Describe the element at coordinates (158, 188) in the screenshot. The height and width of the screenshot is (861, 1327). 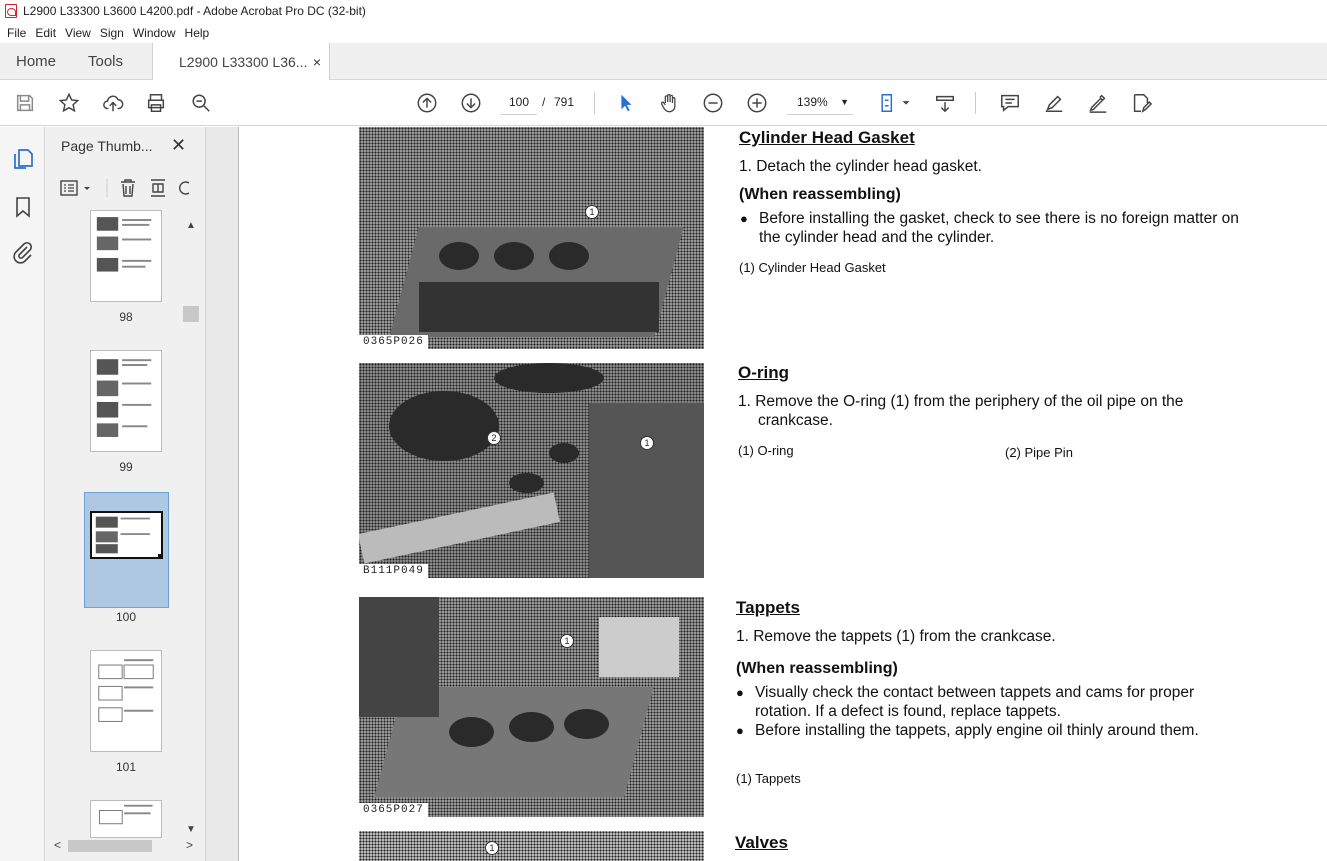
I see `extract-page-icon` at that location.